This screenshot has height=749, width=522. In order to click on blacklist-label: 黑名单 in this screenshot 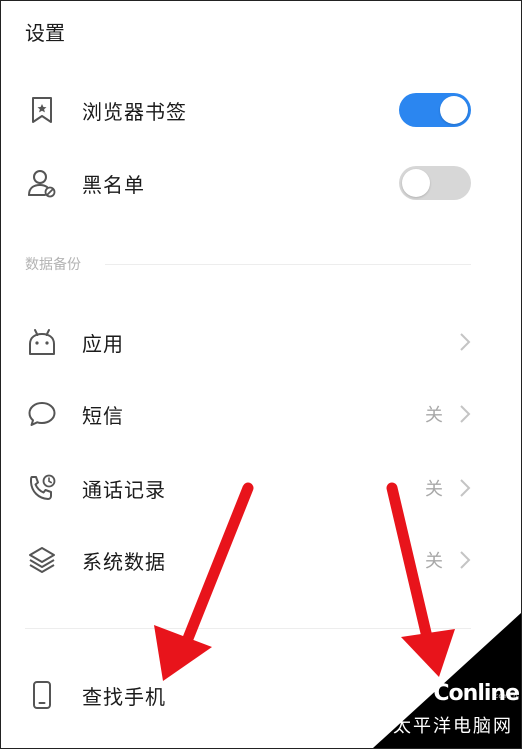, I will do `click(113, 184)`.